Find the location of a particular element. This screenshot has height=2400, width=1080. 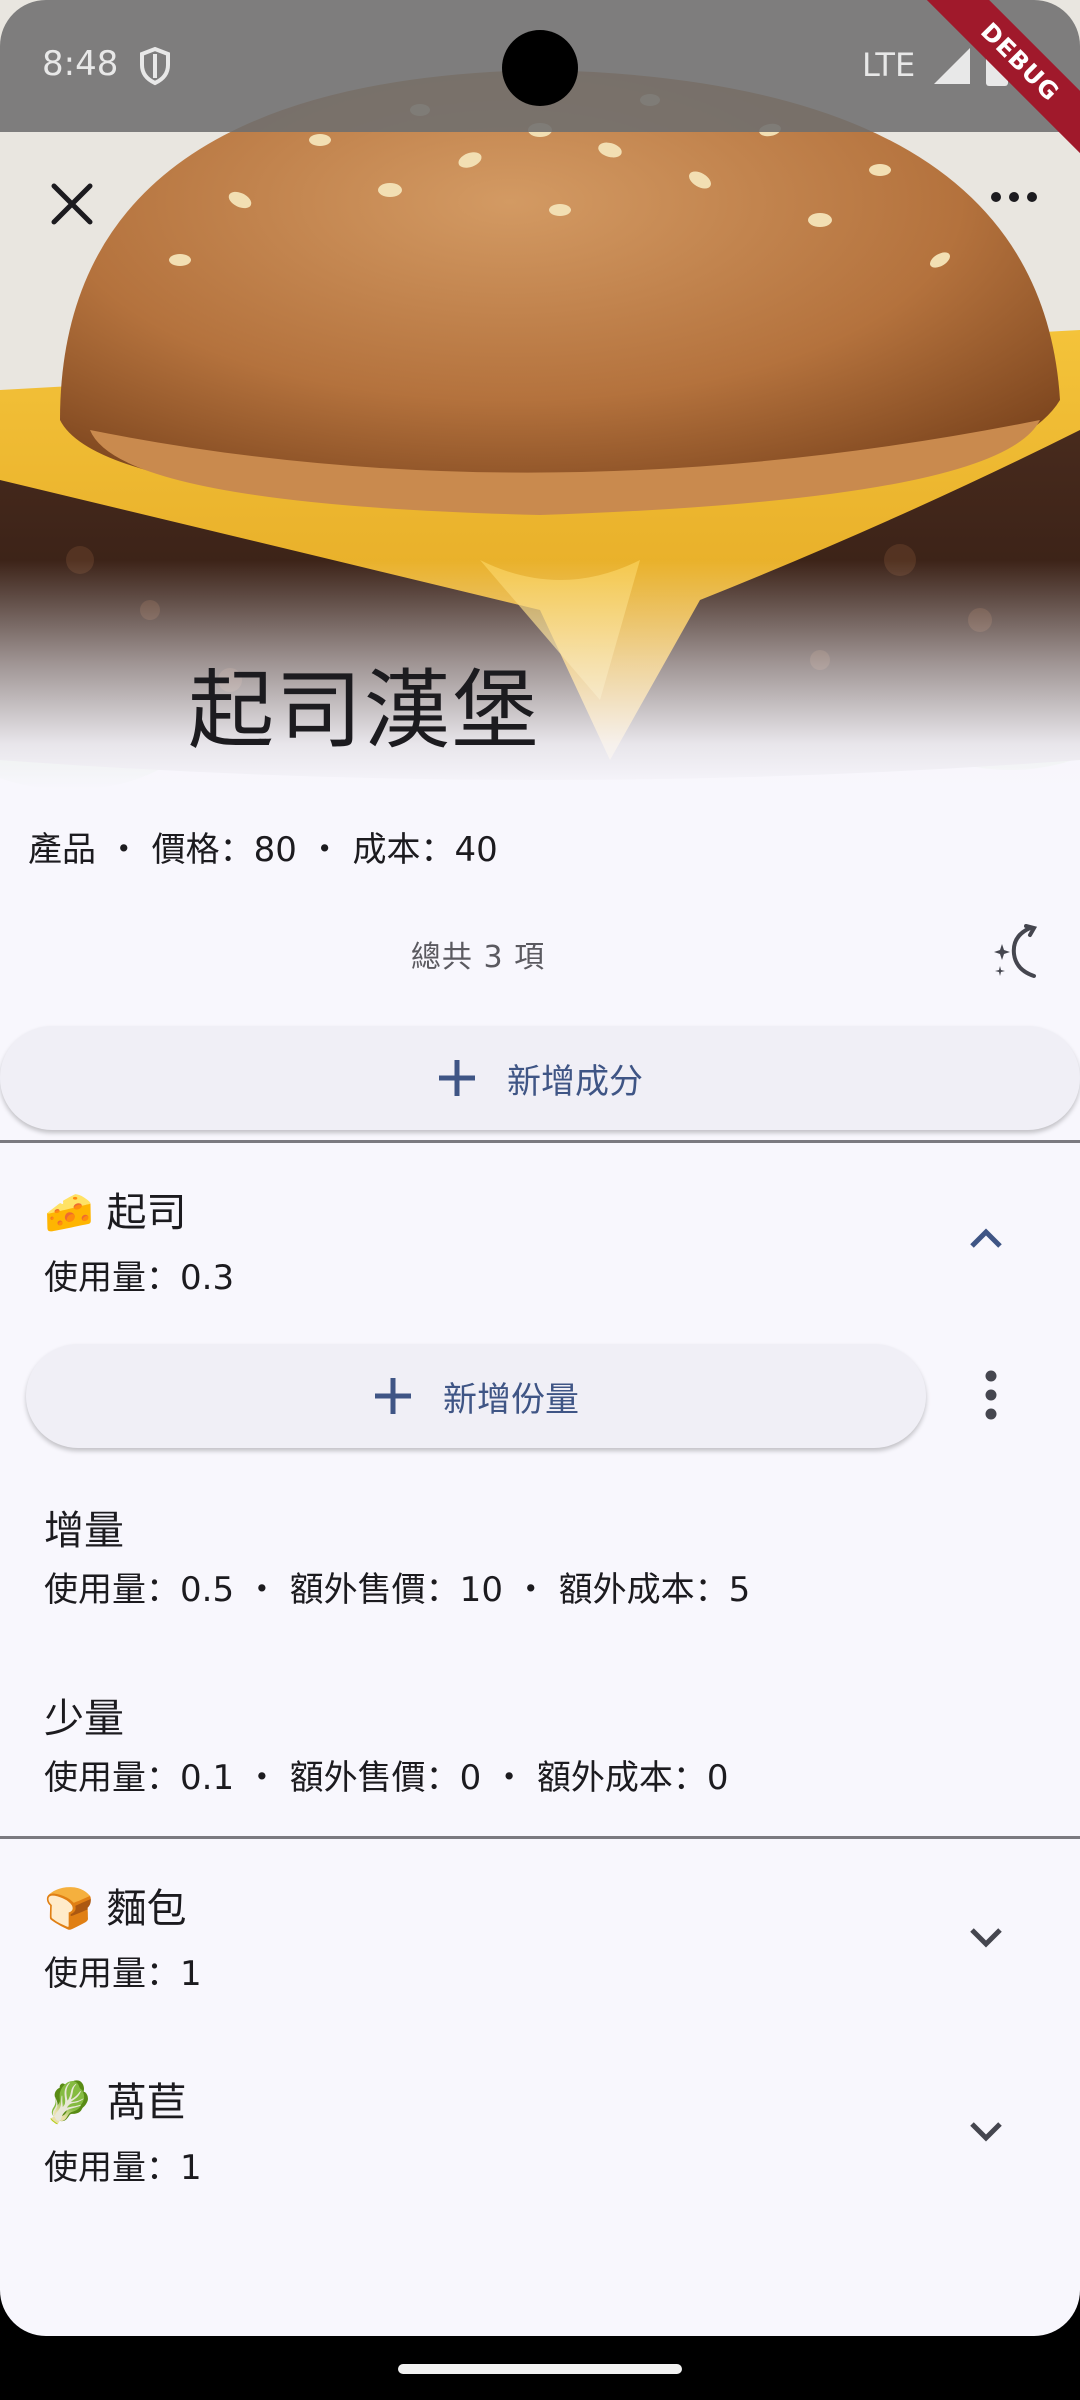

ingredient-header-lettuce: 🥬 萵苣 is located at coordinates (115, 2099).